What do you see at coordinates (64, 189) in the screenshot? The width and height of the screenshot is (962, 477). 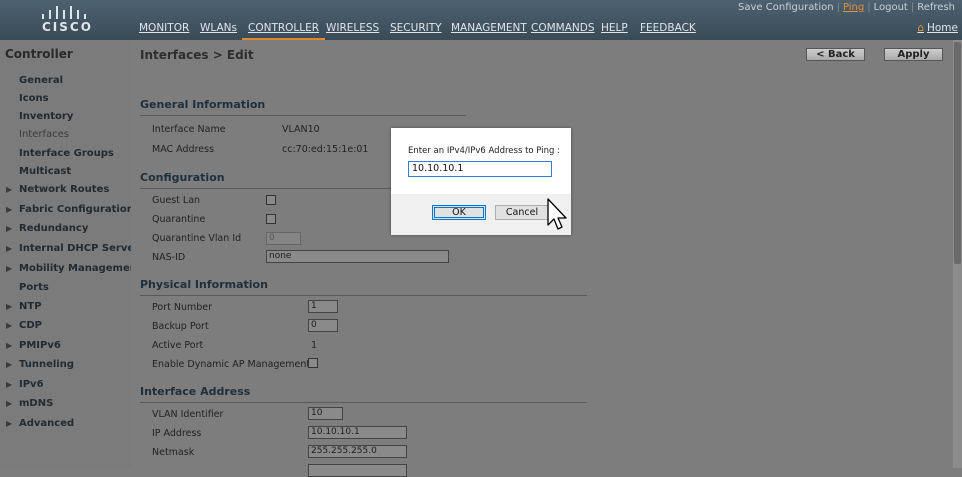 I see `sidebar-item-label: Network Routes` at bounding box center [64, 189].